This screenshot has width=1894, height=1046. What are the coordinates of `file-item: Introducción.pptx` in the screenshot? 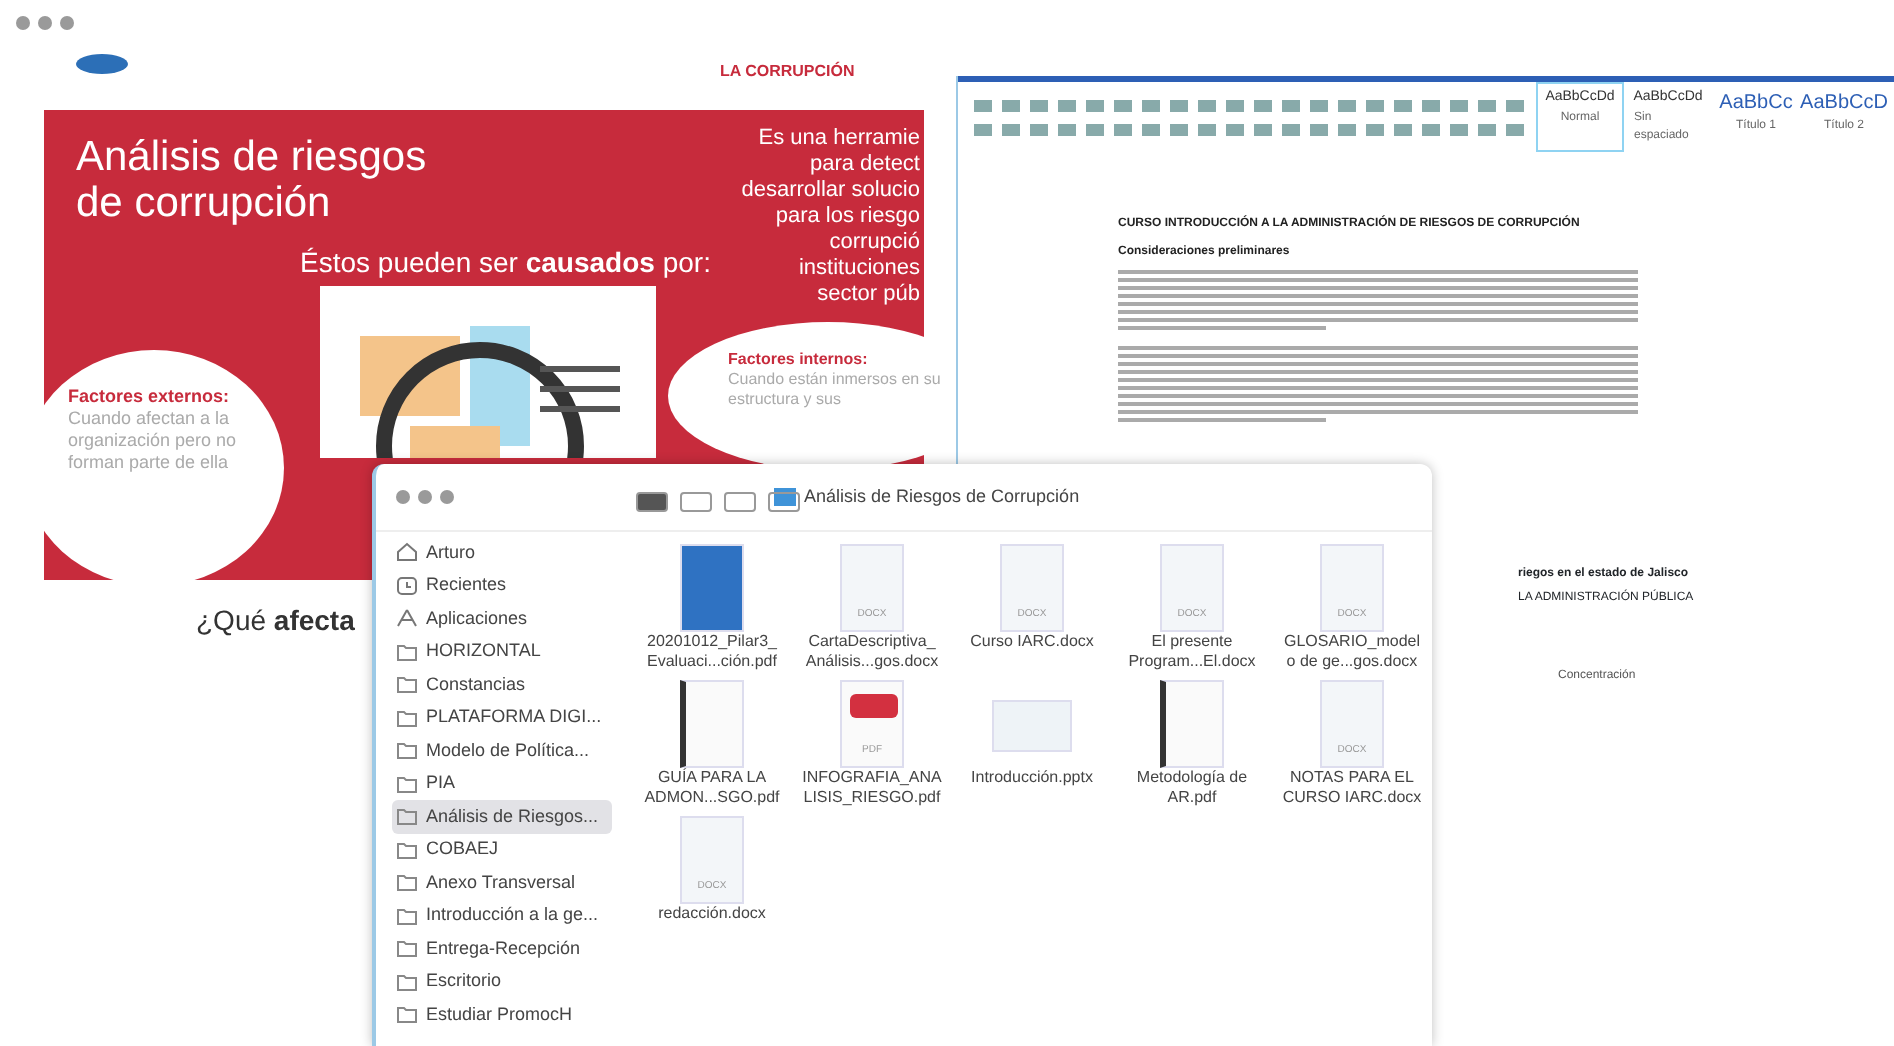 It's located at (1032, 744).